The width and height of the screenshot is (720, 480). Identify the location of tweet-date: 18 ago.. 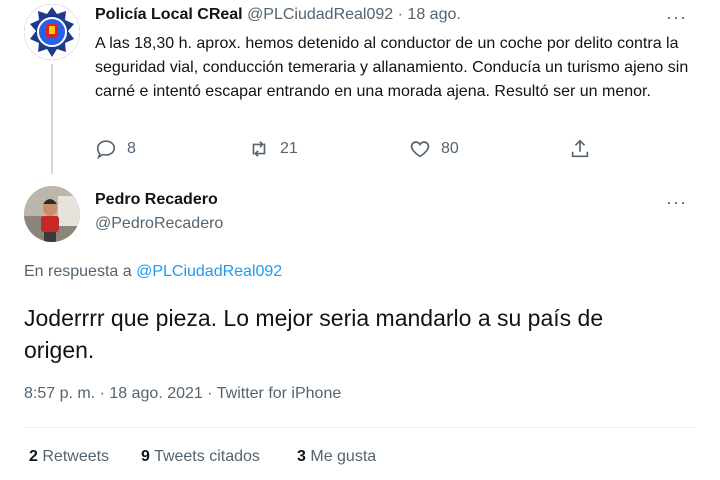
(433, 14).